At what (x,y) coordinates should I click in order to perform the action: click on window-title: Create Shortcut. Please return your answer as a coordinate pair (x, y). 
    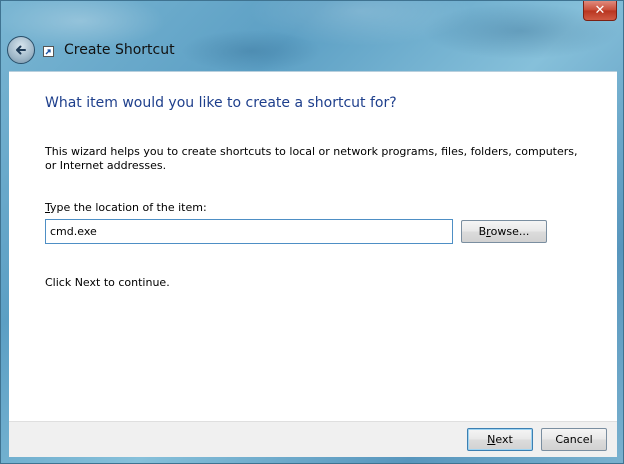
    Looking at the image, I should click on (119, 50).